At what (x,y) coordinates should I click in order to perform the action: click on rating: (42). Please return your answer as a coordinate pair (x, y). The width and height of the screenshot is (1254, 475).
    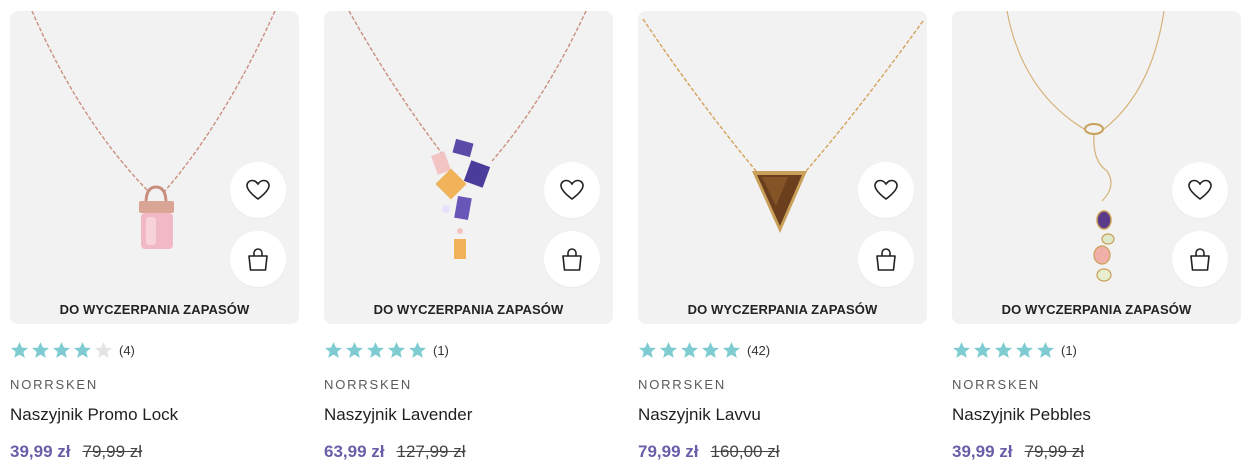
    Looking at the image, I should click on (782, 350).